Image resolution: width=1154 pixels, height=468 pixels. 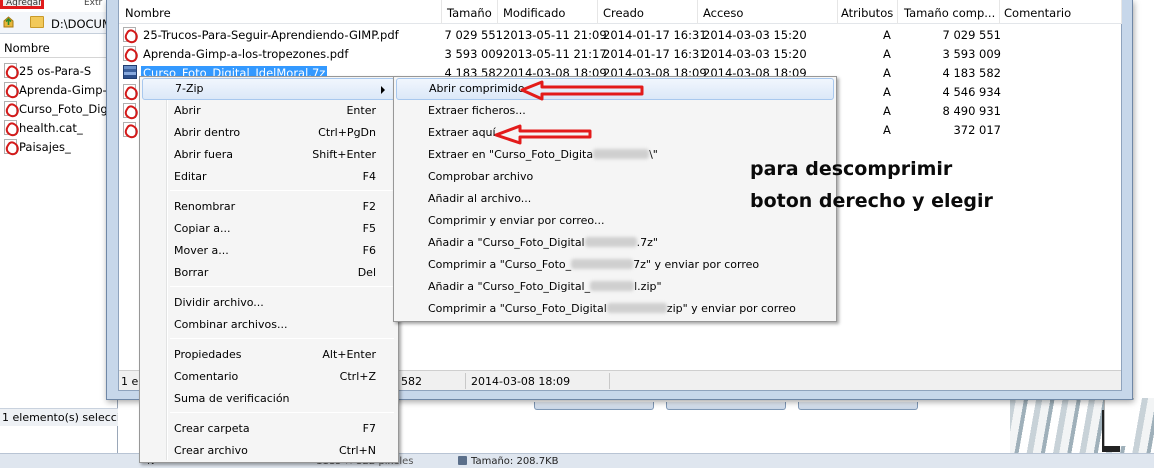 What do you see at coordinates (269, 429) in the screenshot?
I see `menu-item-crear-carpeta: Crear carpeta F7` at bounding box center [269, 429].